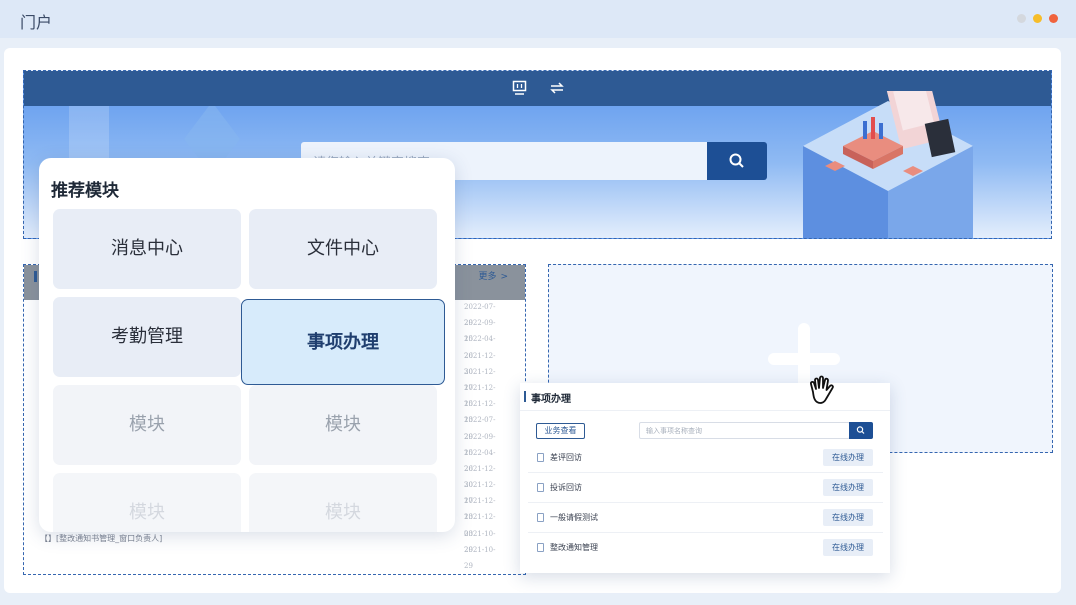 The image size is (1076, 605). I want to click on more-link: 更多 >, so click(493, 275).